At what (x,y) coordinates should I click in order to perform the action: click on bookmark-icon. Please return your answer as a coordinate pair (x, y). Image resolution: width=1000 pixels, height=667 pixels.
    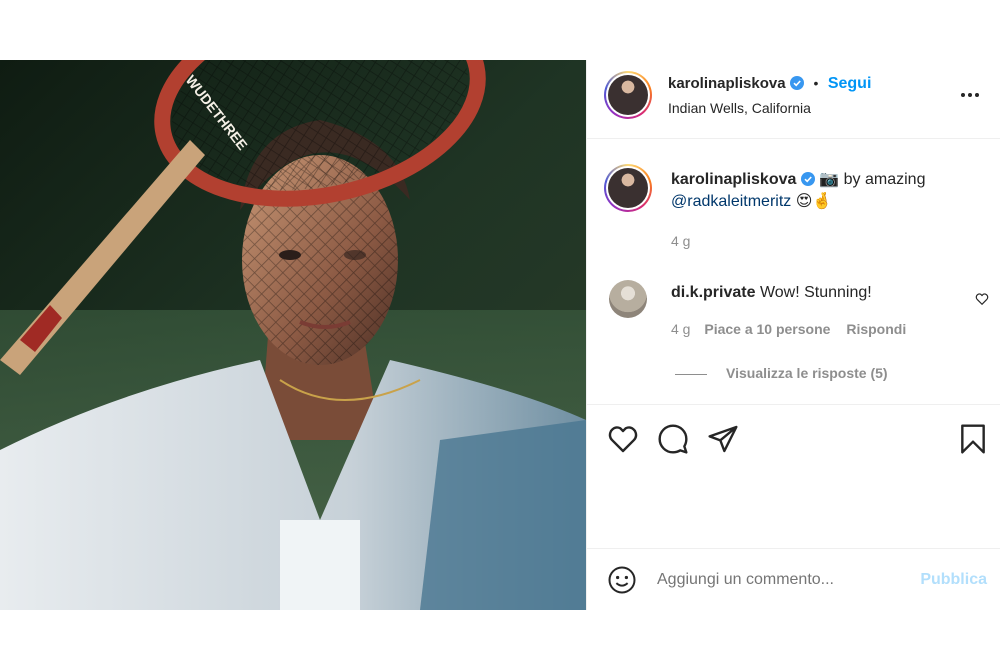
    Looking at the image, I should click on (973, 439).